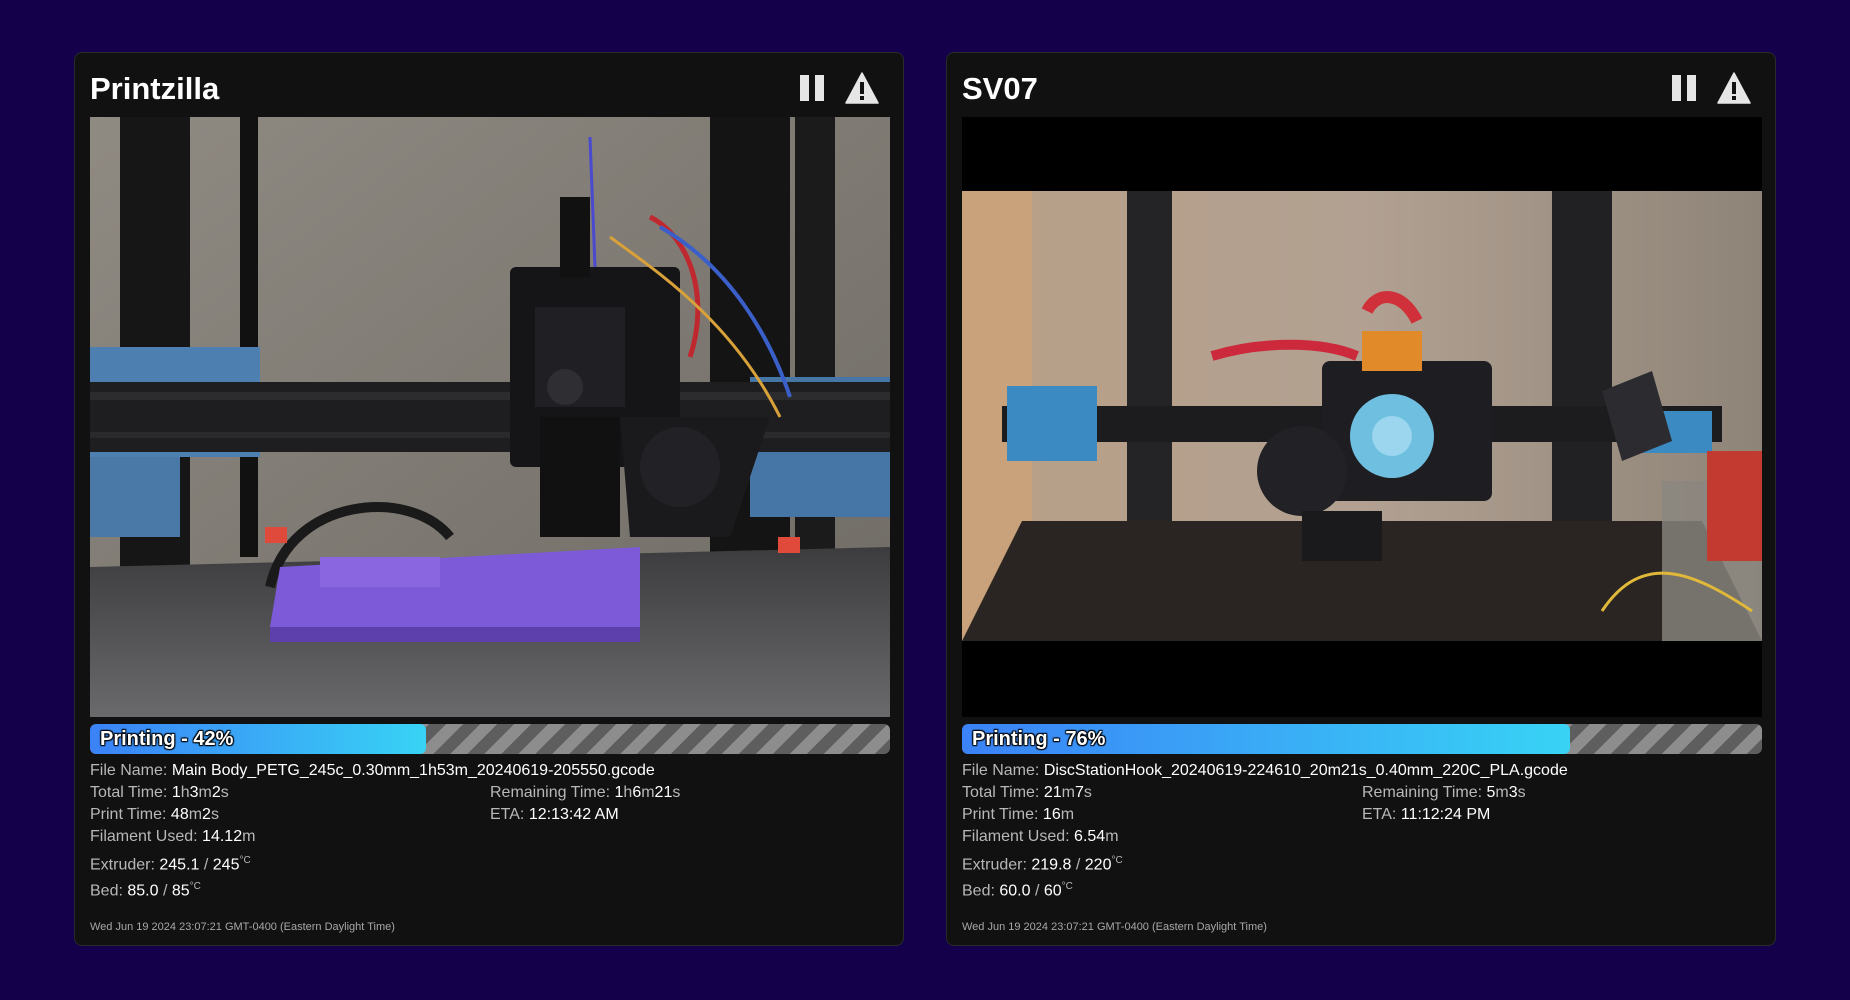  I want to click on print-time-seconds: 2, so click(206, 814).